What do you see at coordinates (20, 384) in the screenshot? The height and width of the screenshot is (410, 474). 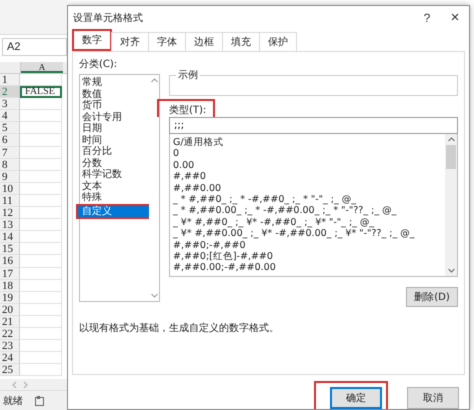 I see `sheet-scroll-arrows-icon` at bounding box center [20, 384].